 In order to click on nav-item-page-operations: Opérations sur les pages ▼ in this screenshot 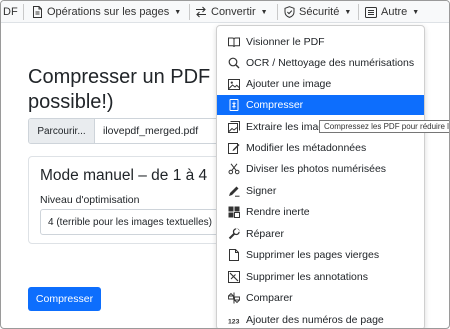, I will do `click(106, 12)`.